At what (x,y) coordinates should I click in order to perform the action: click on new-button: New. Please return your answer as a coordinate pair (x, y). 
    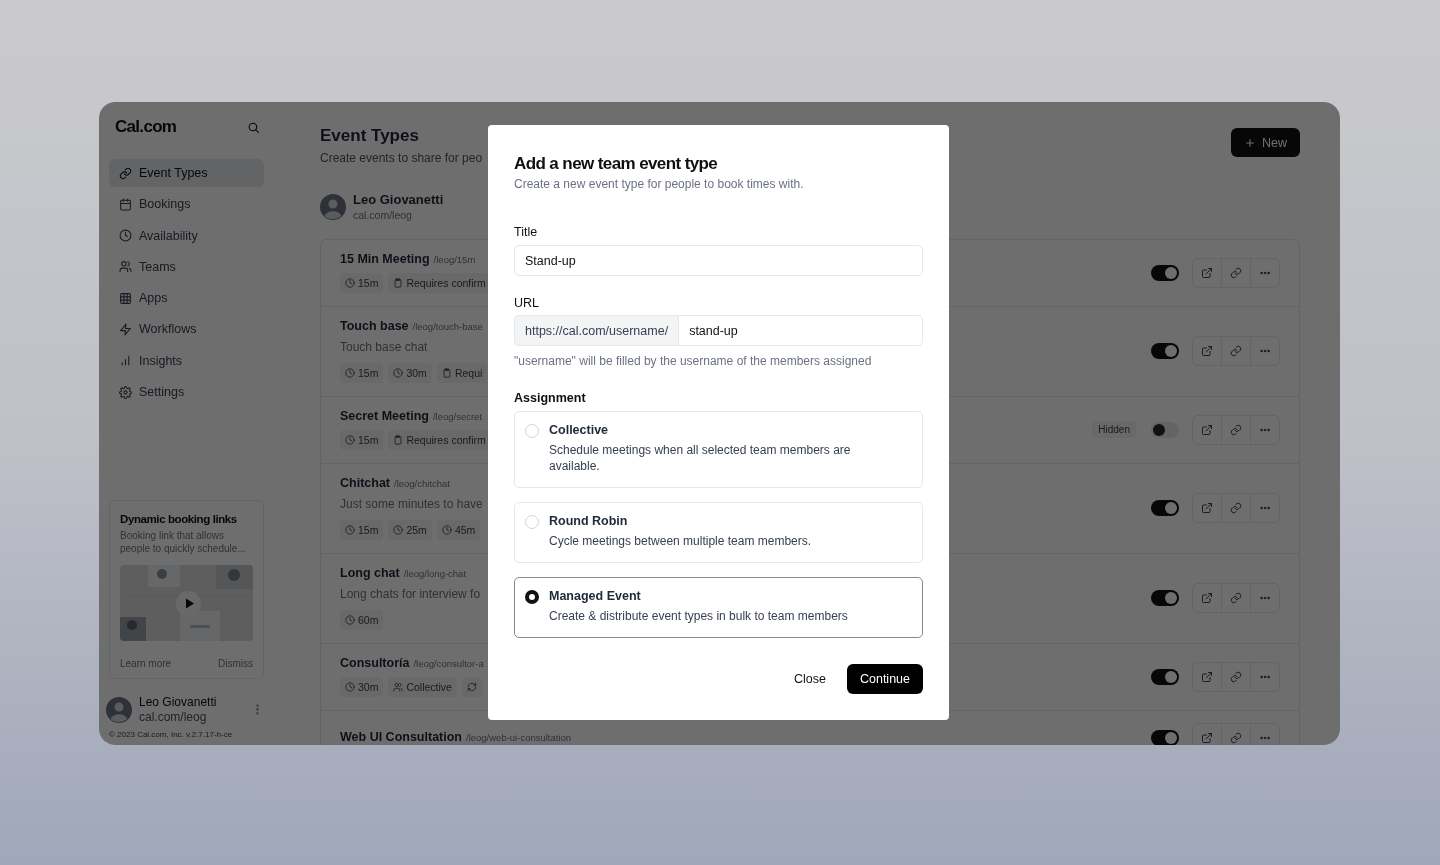
    Looking at the image, I should click on (1265, 142).